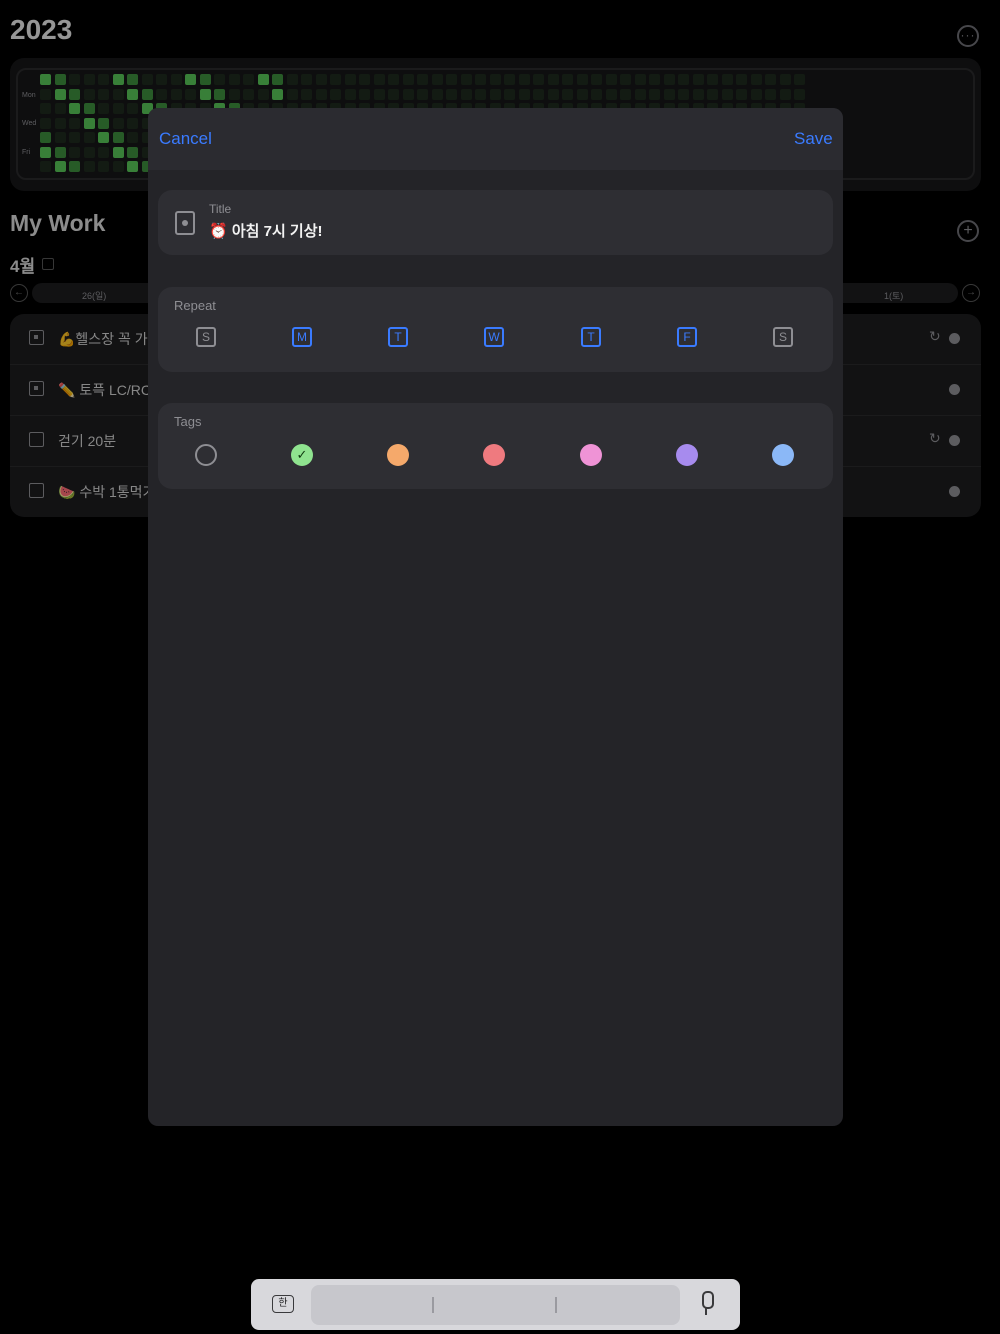  I want to click on repeat-day-friday: F, so click(687, 337).